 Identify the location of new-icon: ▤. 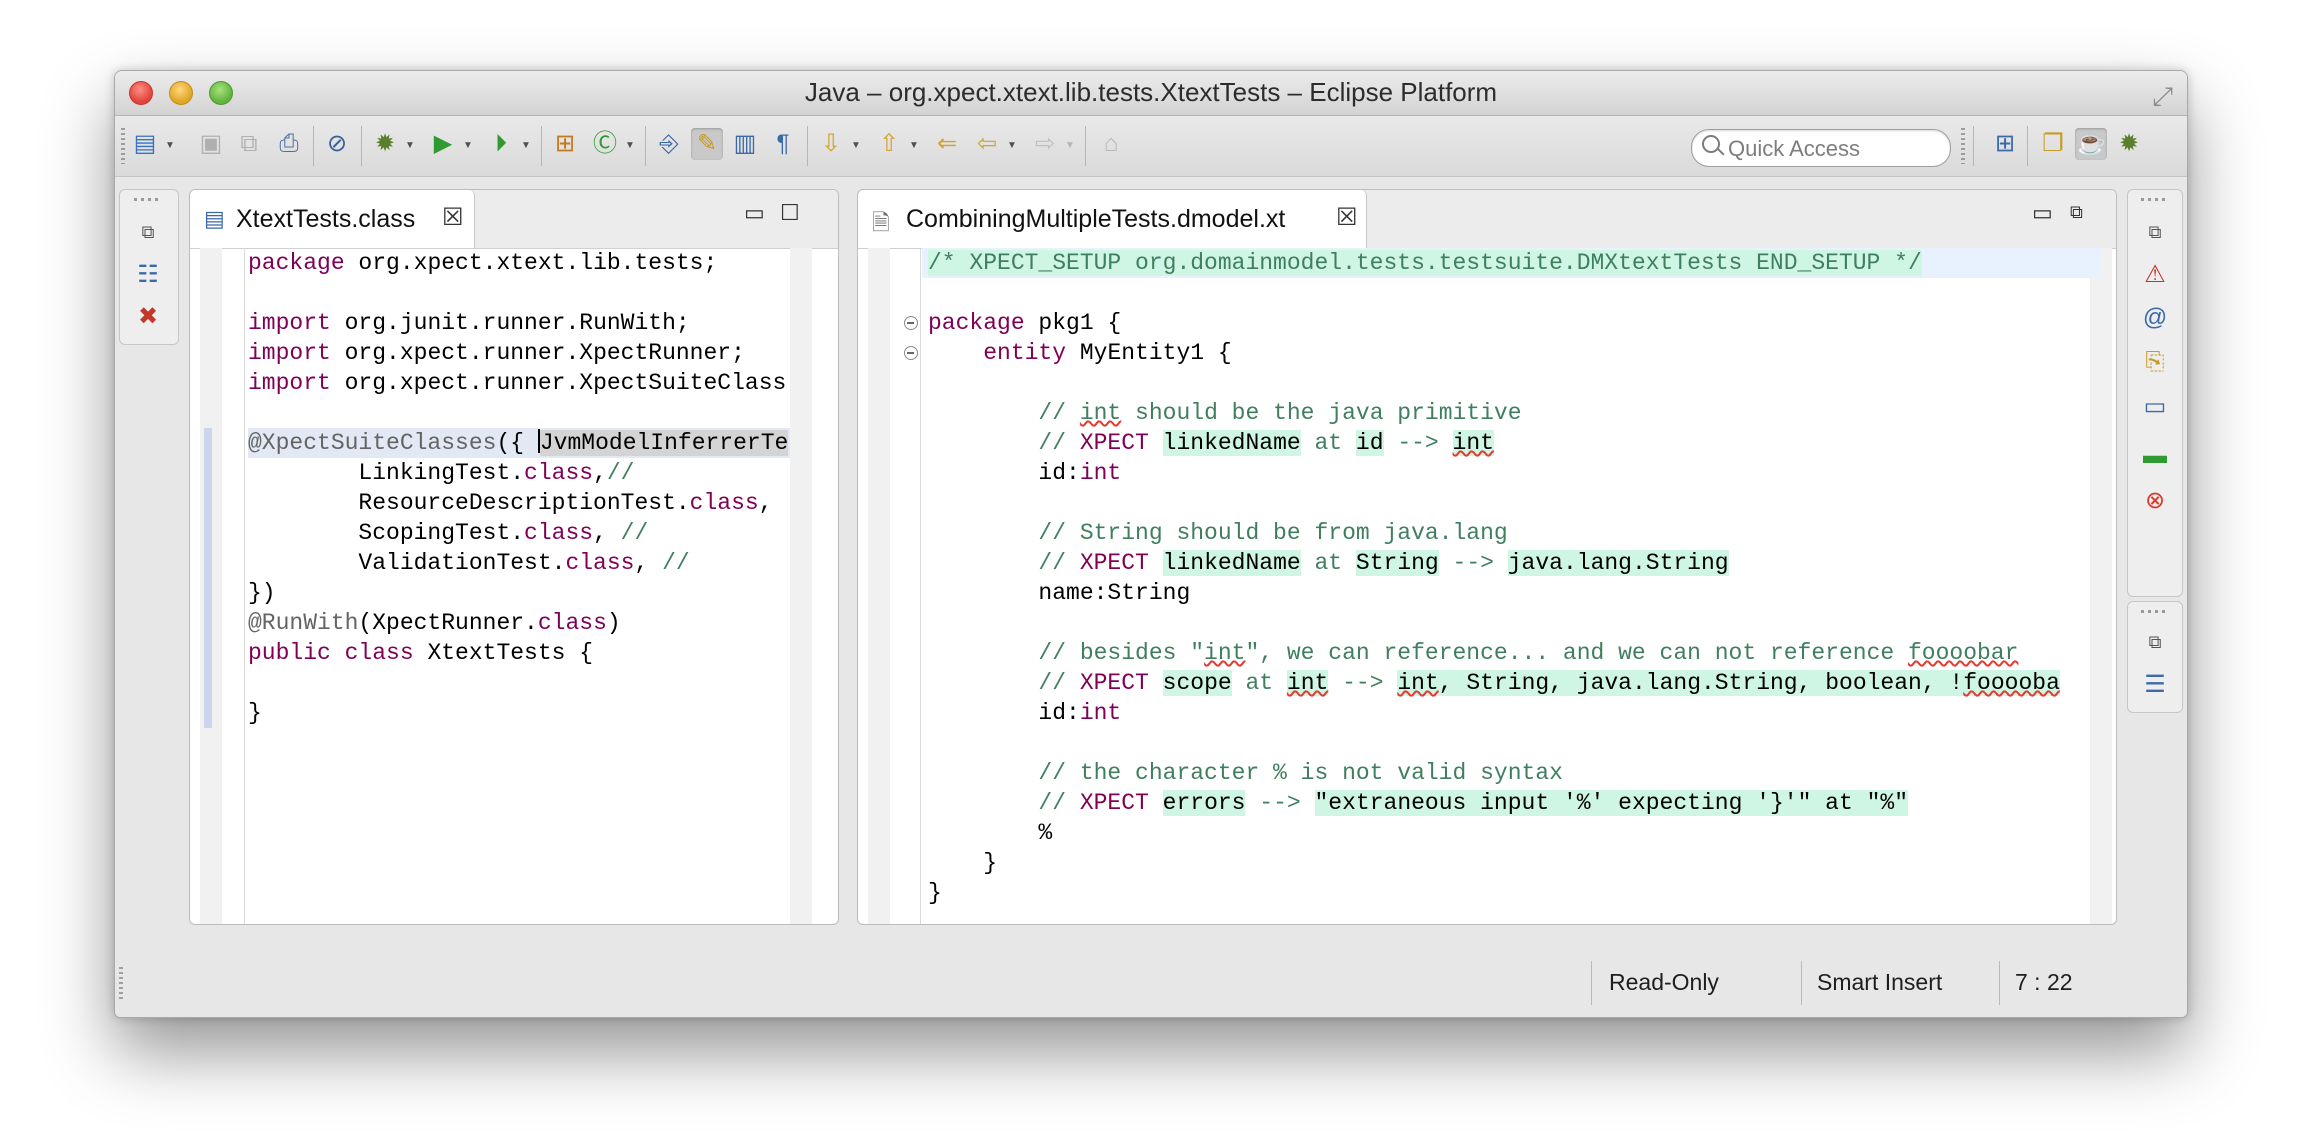
(145, 144).